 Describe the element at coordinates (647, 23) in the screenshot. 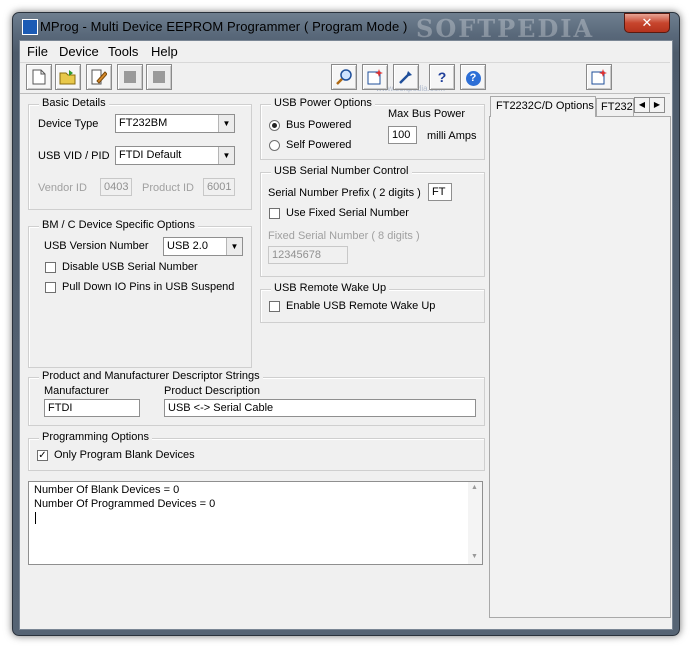

I see `close-button: ✕` at that location.